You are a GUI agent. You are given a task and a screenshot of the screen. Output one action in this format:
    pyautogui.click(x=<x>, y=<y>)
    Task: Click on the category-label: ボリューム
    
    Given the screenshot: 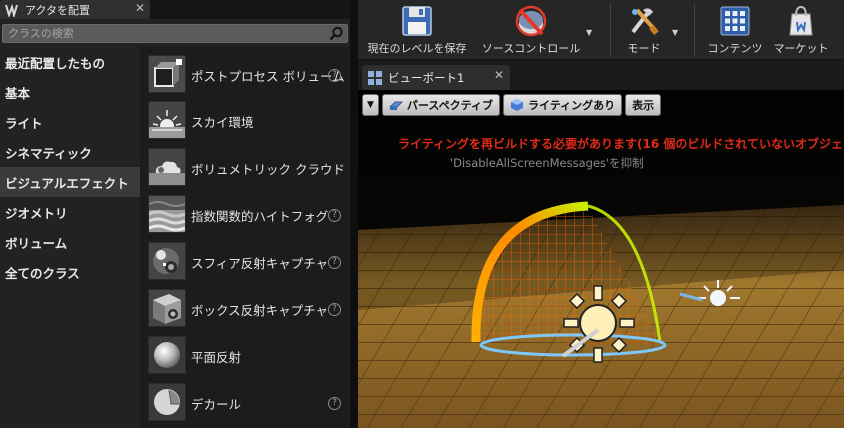 What is the action you would take?
    pyautogui.click(x=36, y=243)
    